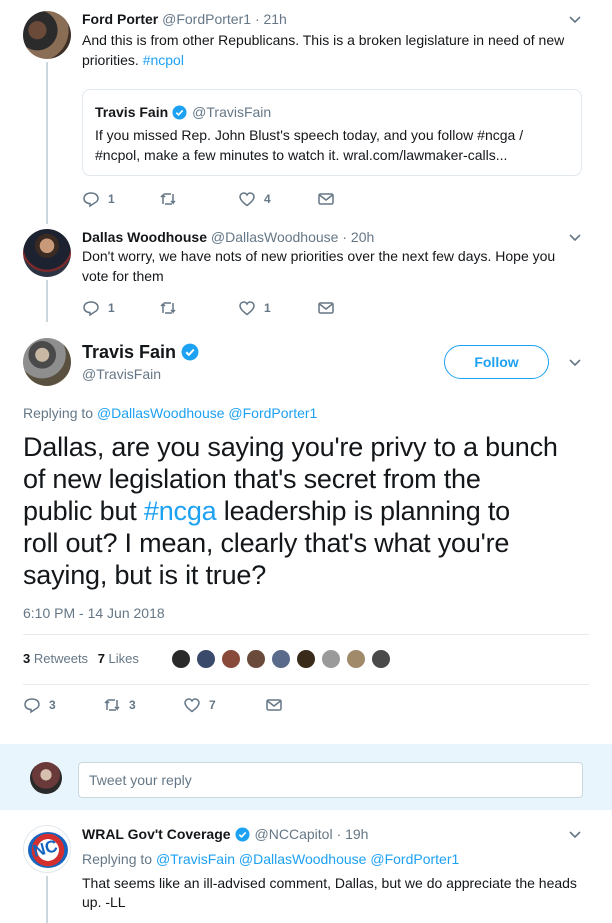 This screenshot has height=923, width=612. I want to click on author-handle: @FordPorter1, so click(206, 19).